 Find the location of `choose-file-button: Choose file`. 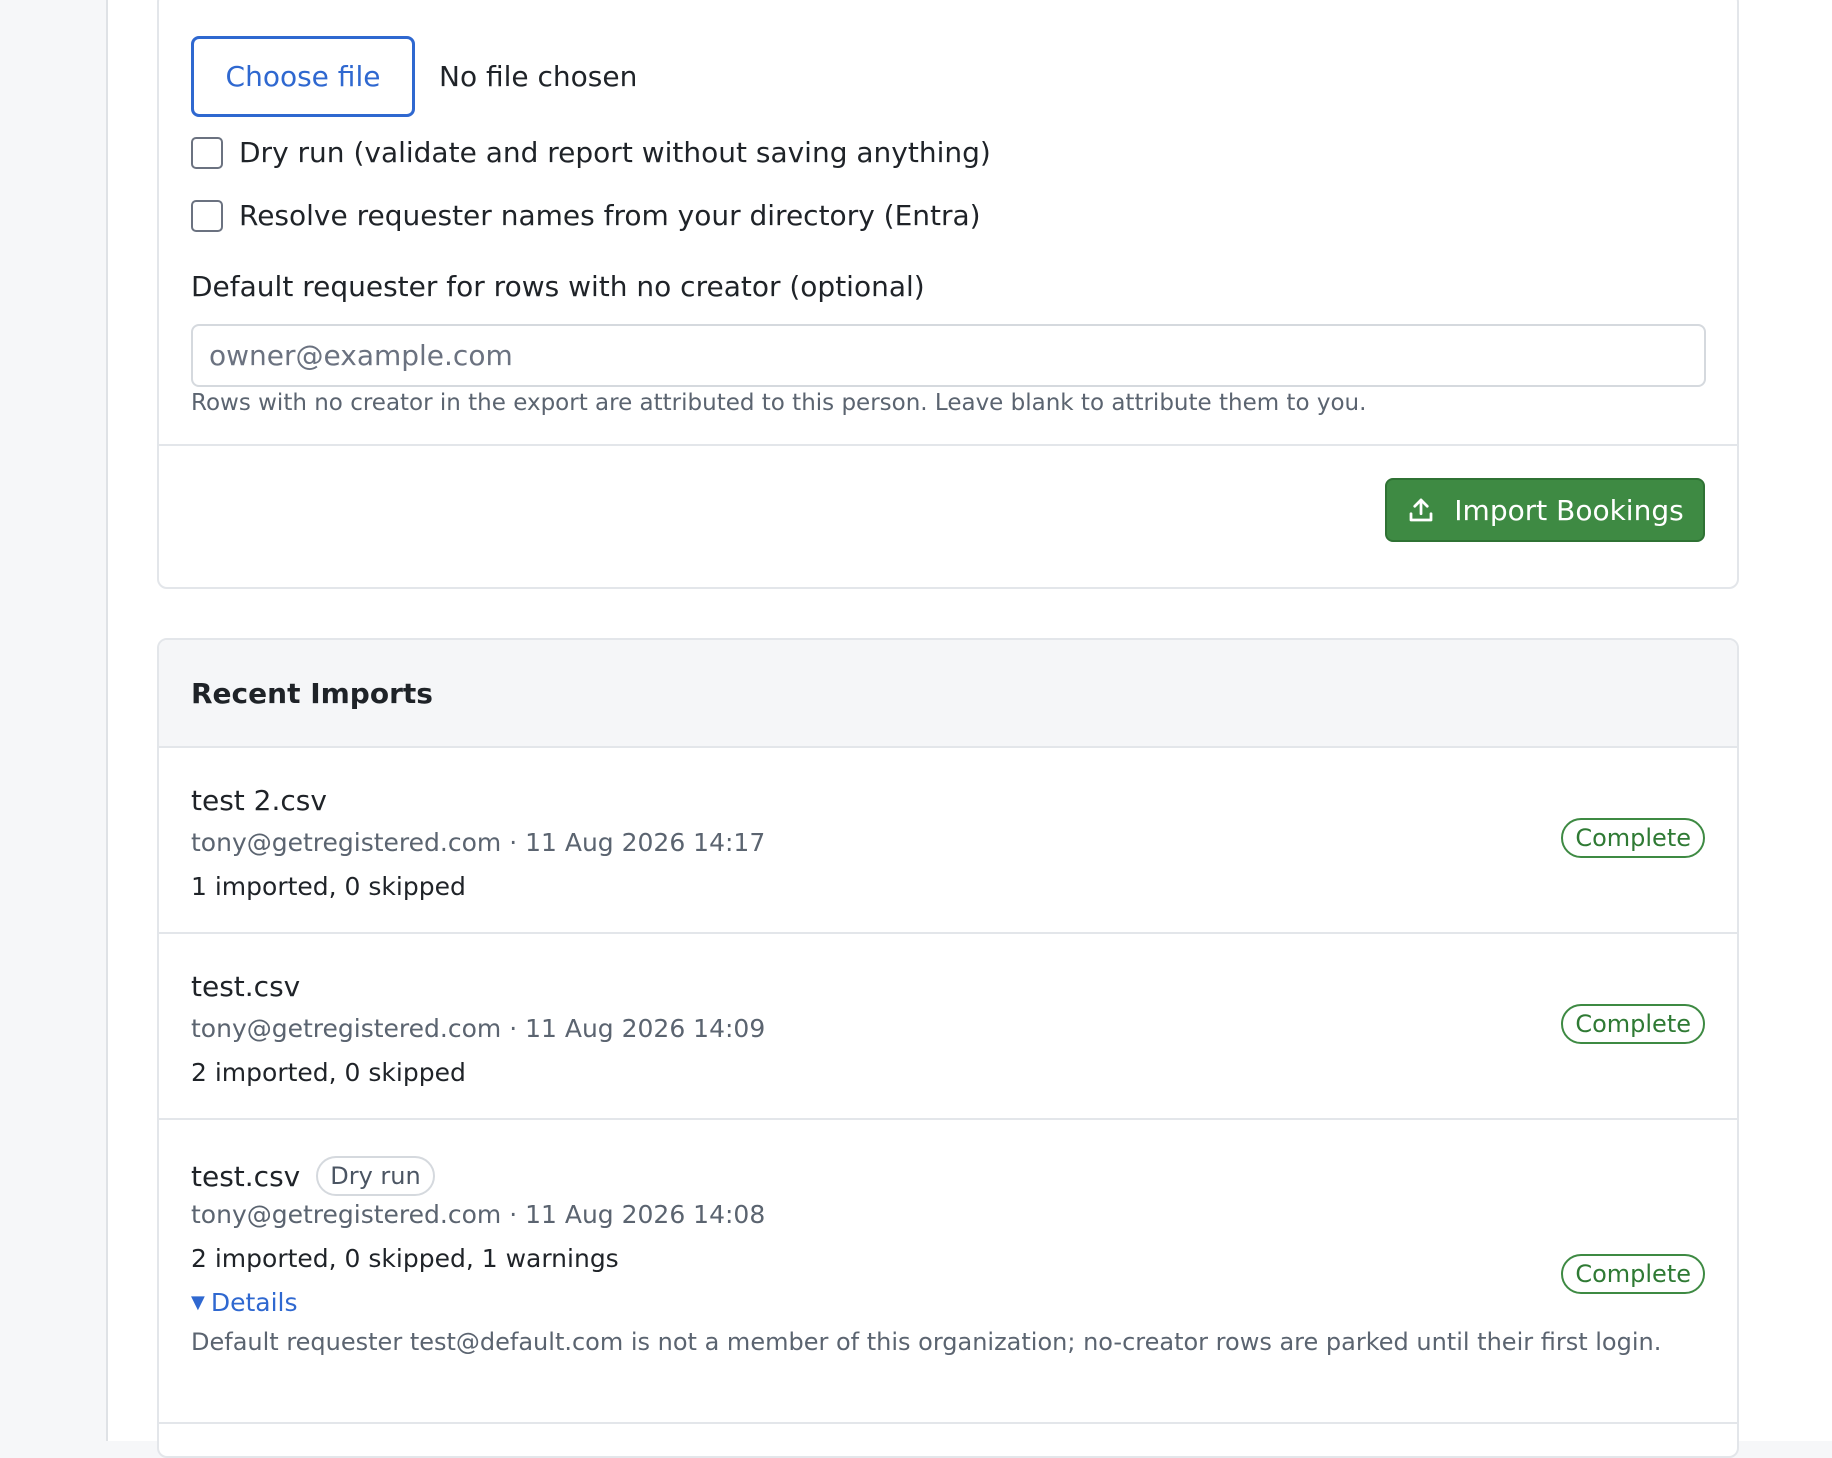

choose-file-button: Choose file is located at coordinates (303, 76).